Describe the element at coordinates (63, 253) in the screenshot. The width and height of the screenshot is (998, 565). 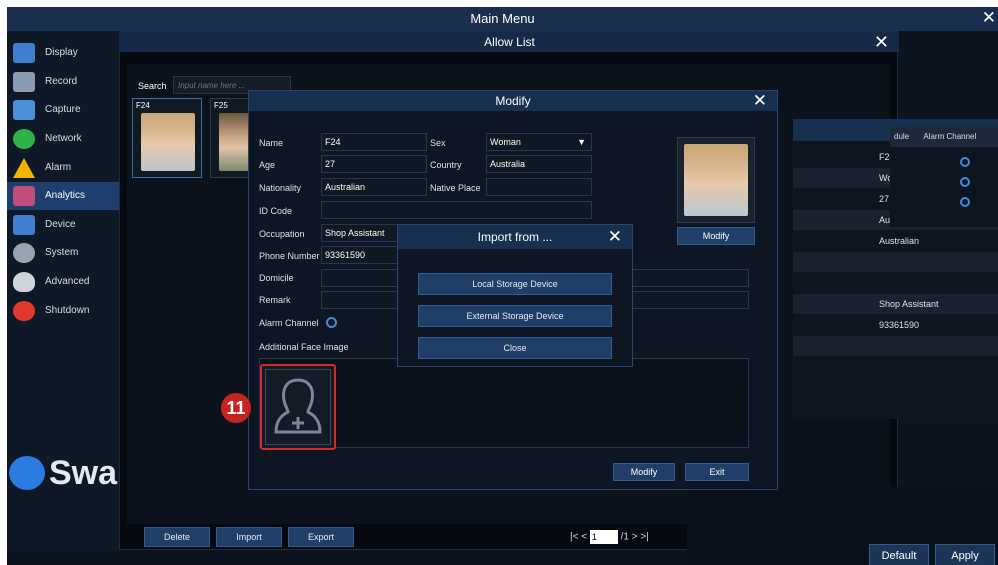
I see `sidebar-item-system: System` at that location.